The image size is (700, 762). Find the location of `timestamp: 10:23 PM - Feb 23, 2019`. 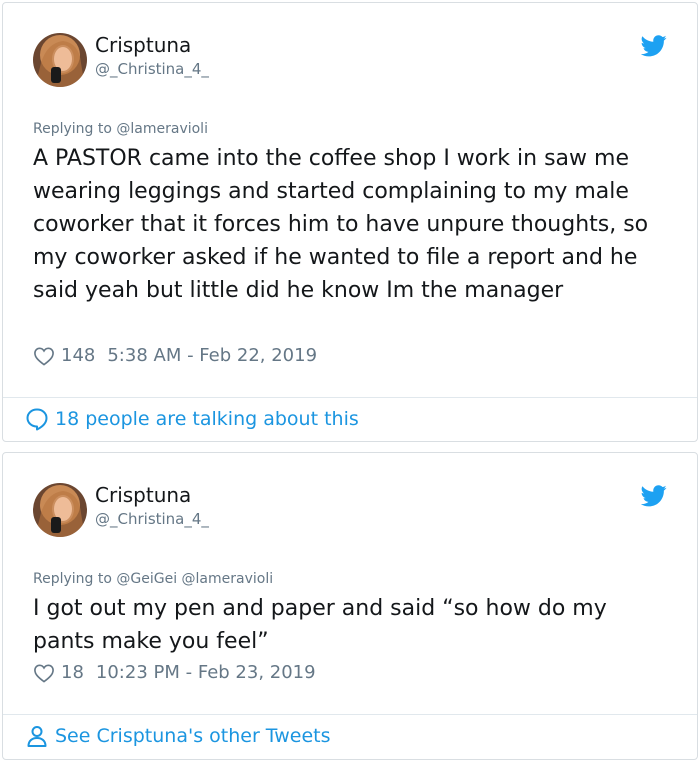

timestamp: 10:23 PM - Feb 23, 2019 is located at coordinates (206, 672).